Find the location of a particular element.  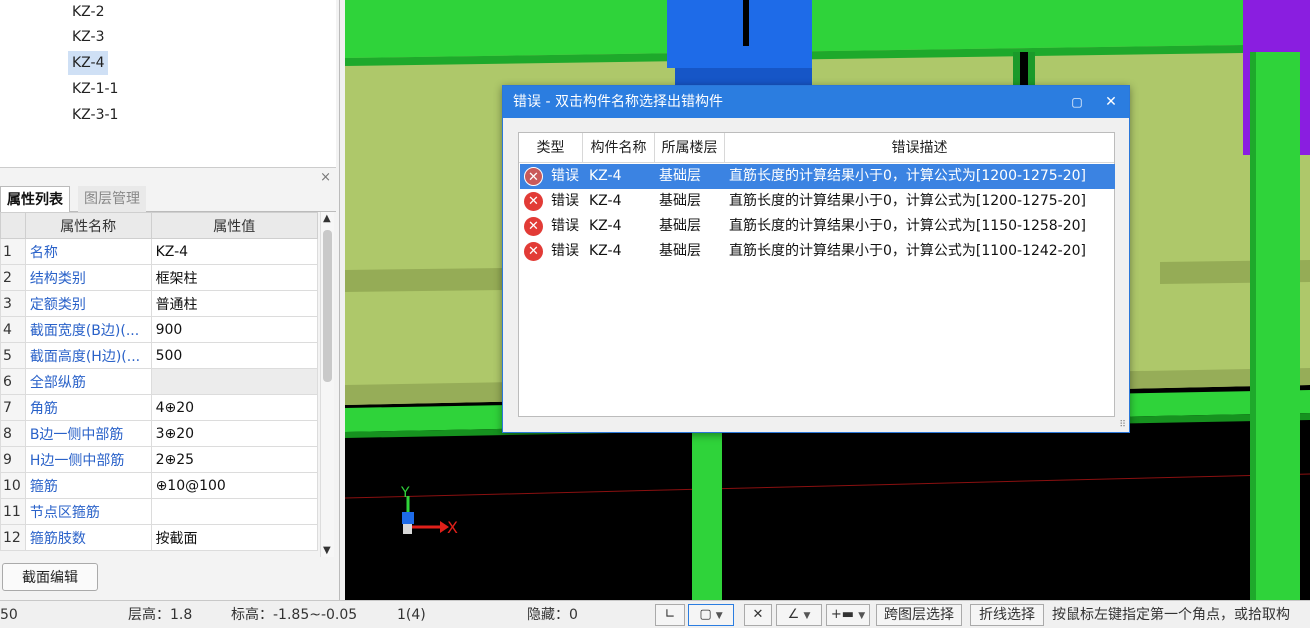

elevation: 标高：-1.85~-0.05 is located at coordinates (294, 615).